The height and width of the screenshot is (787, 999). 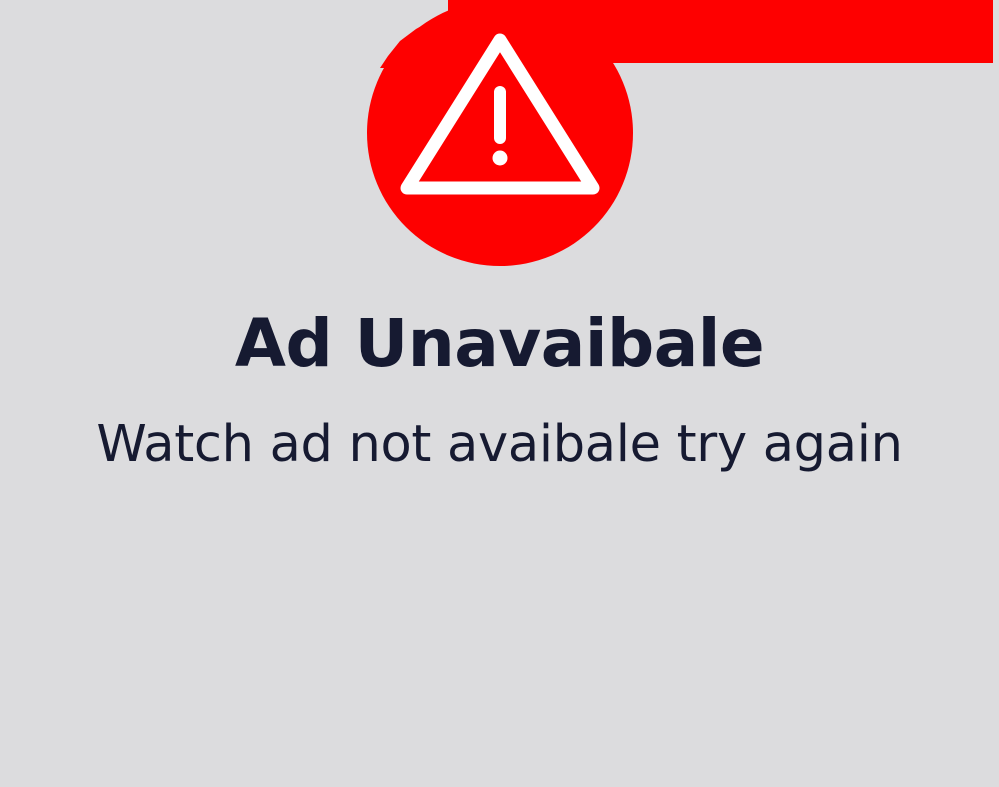 I want to click on dialog-message: Watch ad not avaibale try again, so click(x=499, y=444).